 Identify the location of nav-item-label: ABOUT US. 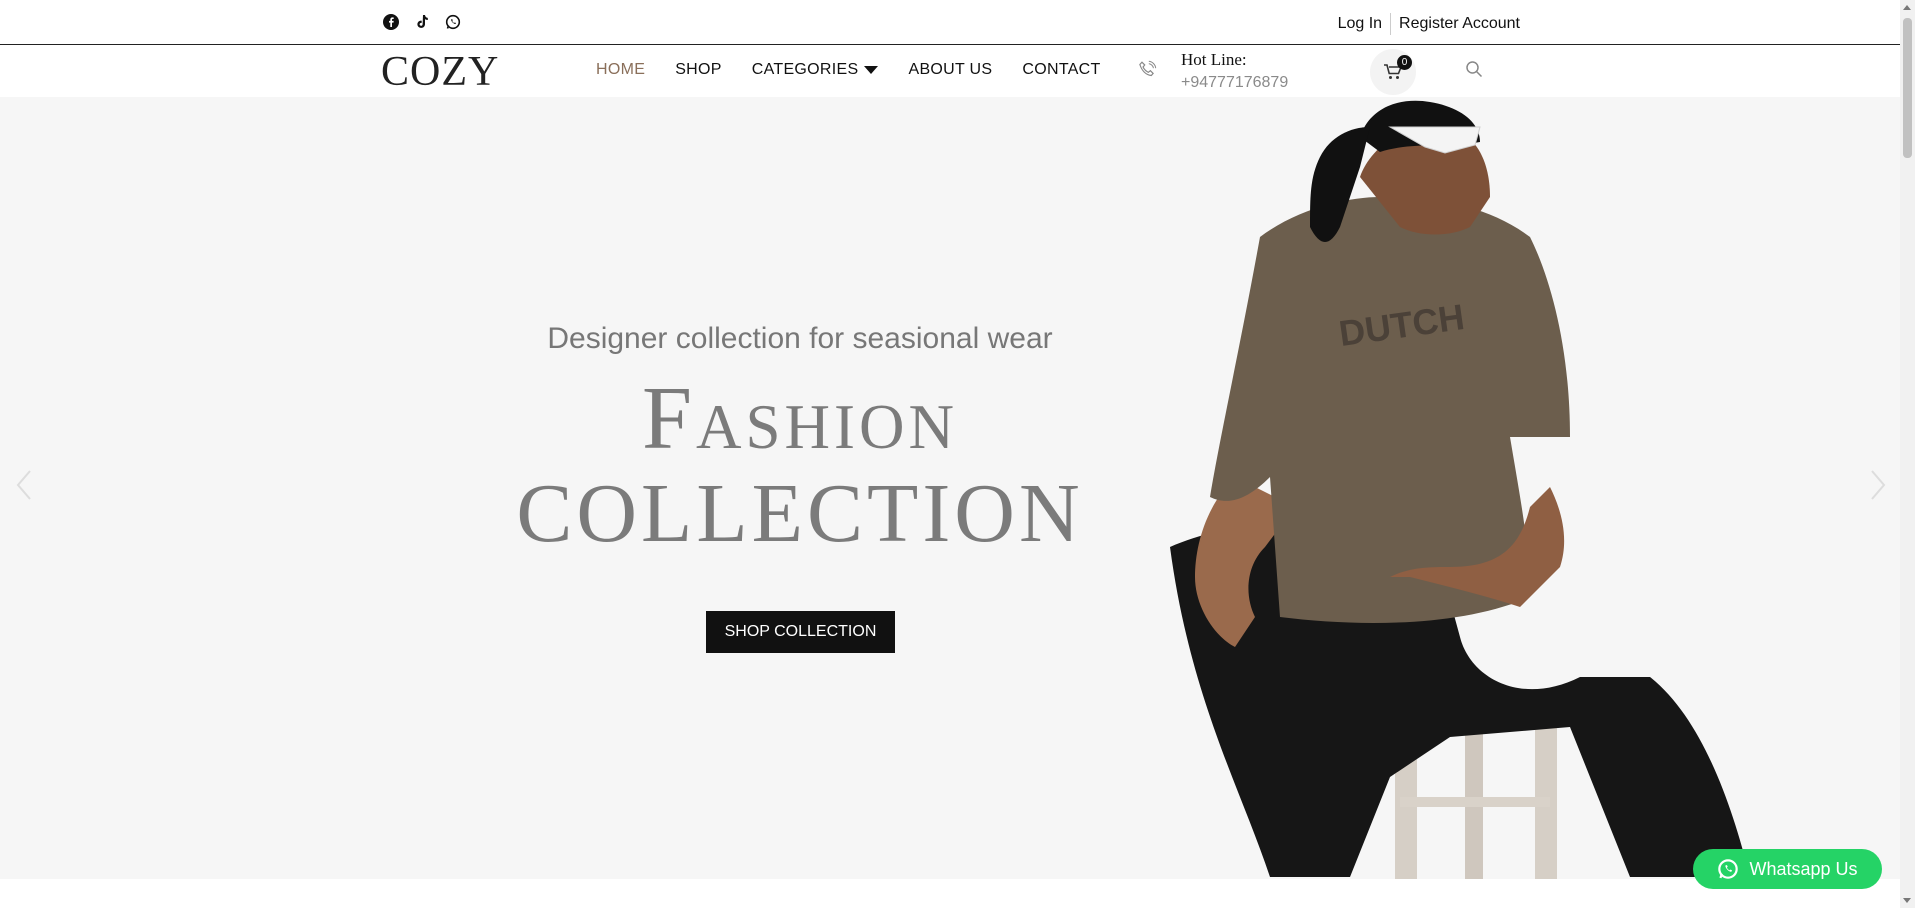
(950, 69).